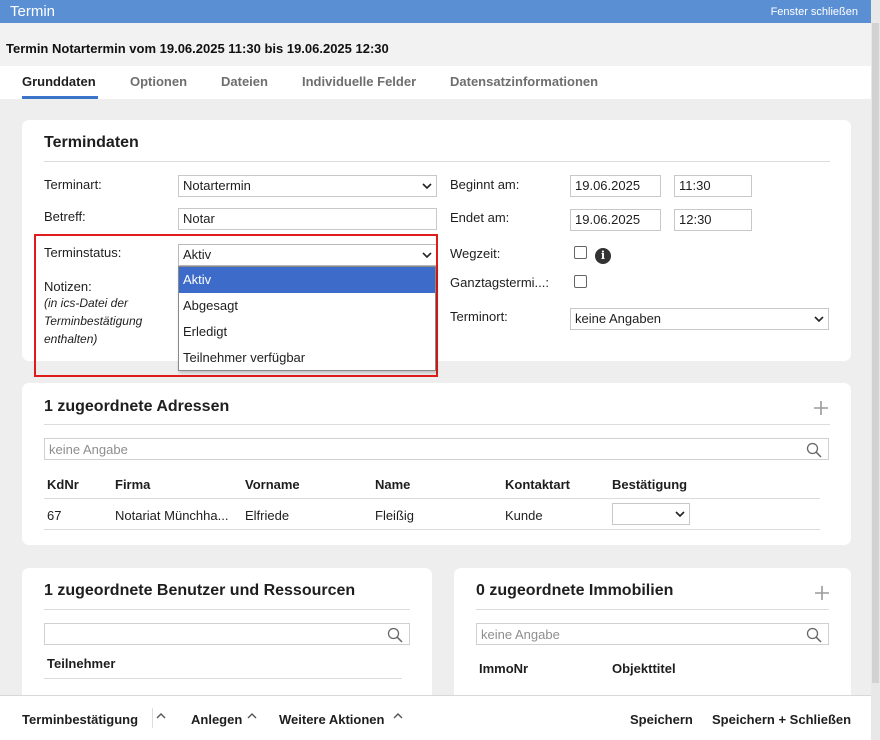 The image size is (880, 740). Describe the element at coordinates (651, 514) in the screenshot. I see `bestaetigung-select` at that location.